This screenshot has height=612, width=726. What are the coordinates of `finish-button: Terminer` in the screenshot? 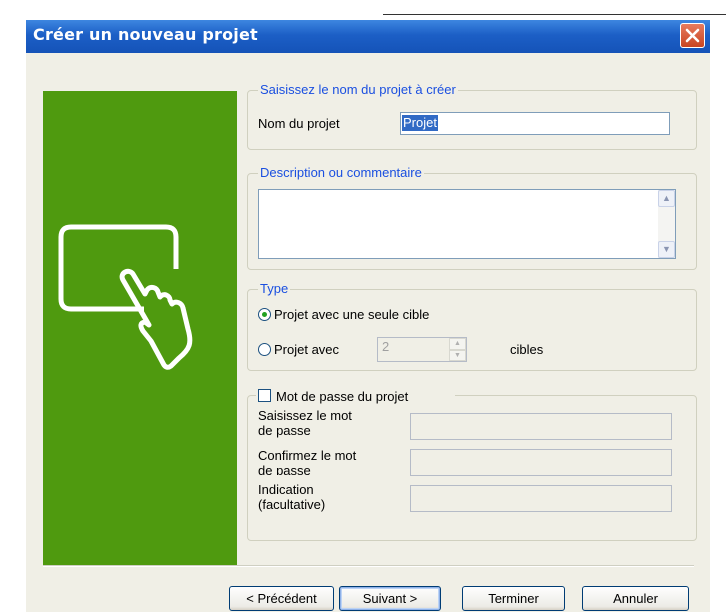 It's located at (513, 598).